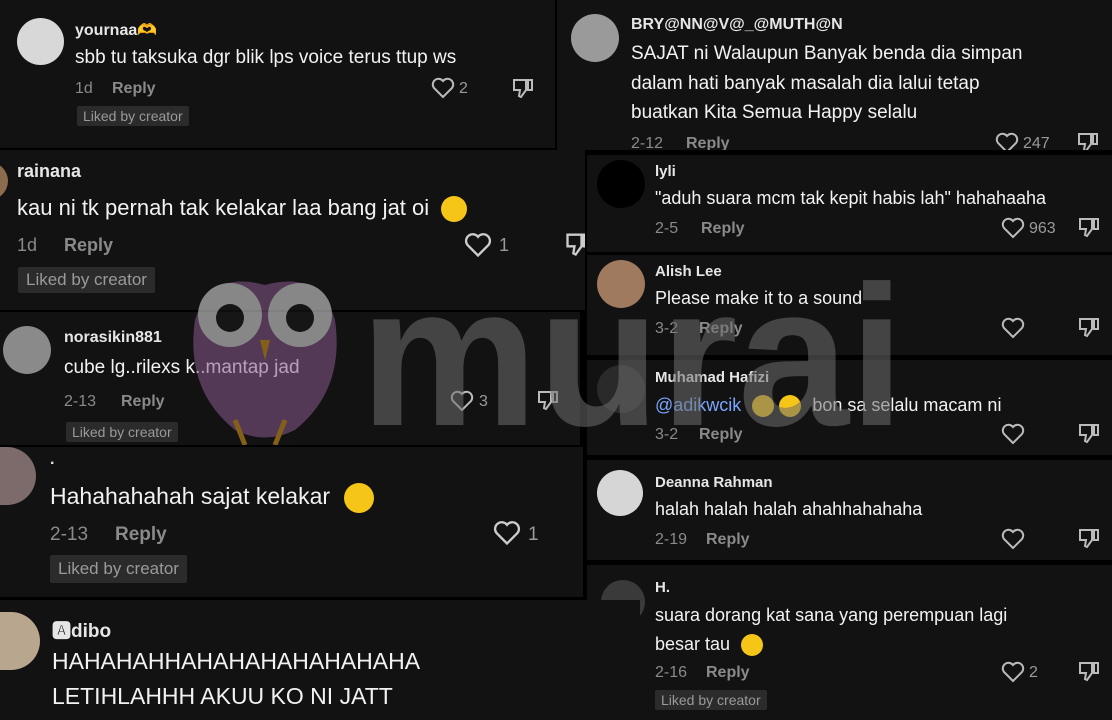  What do you see at coordinates (81, 629) in the screenshot?
I see `username: 🅰dibo` at bounding box center [81, 629].